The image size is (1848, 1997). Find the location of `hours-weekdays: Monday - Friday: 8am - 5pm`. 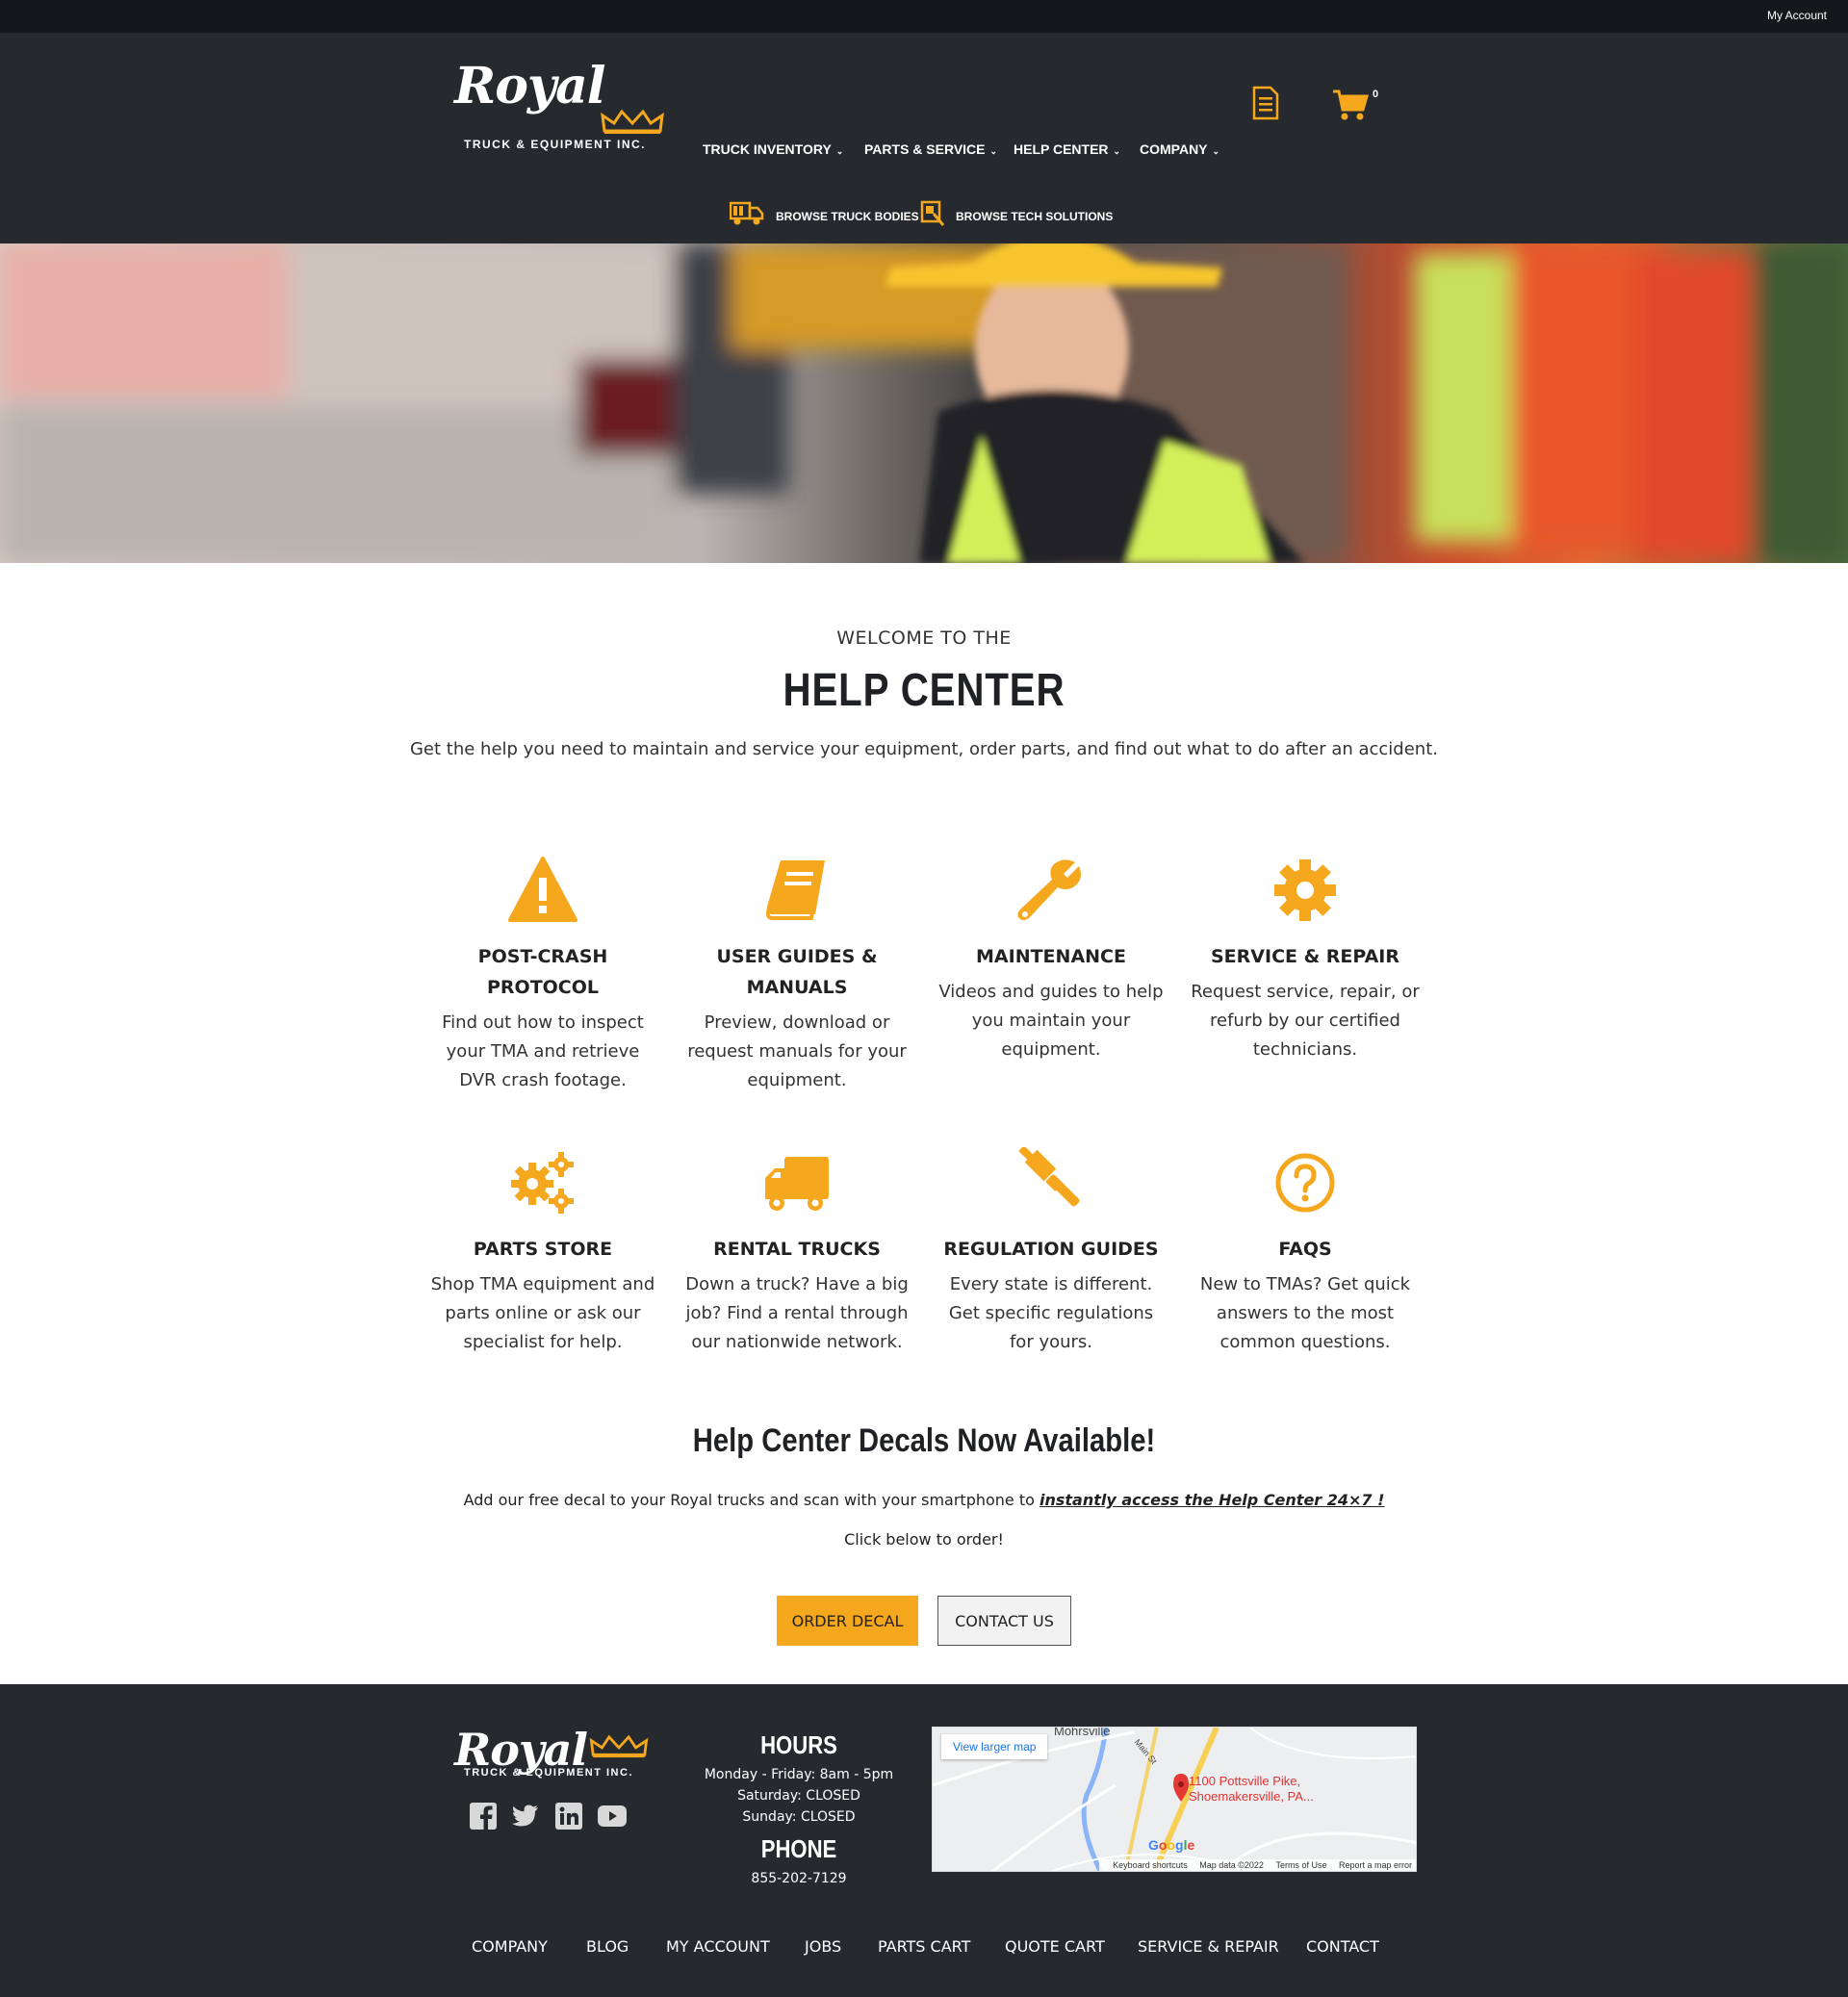

hours-weekdays: Monday - Friday: 8am - 5pm is located at coordinates (799, 1775).